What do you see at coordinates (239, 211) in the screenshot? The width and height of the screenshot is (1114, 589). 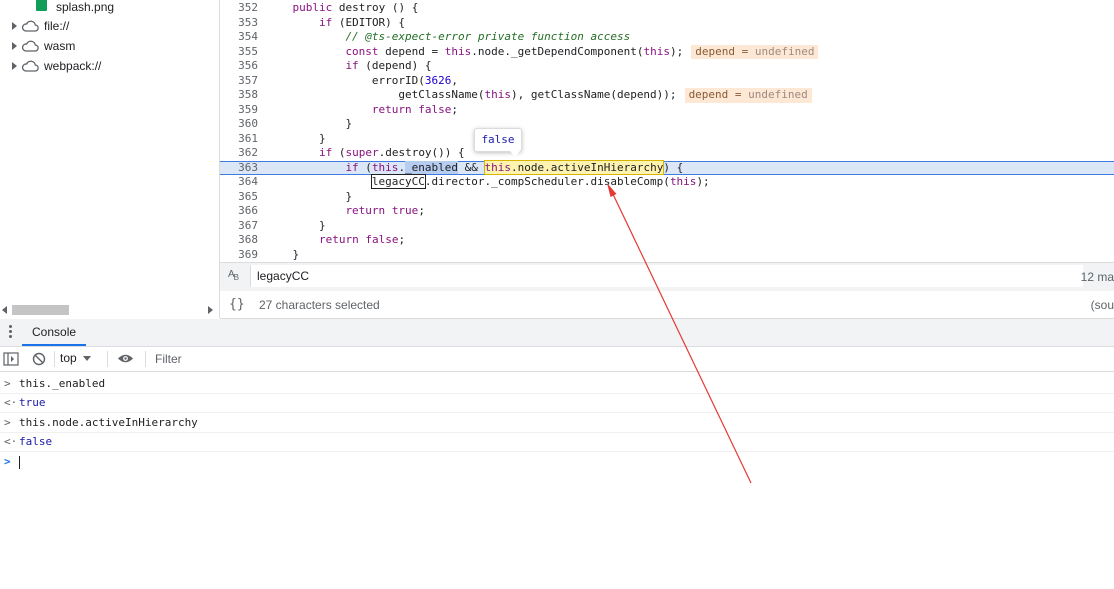 I see `line-number: 366` at bounding box center [239, 211].